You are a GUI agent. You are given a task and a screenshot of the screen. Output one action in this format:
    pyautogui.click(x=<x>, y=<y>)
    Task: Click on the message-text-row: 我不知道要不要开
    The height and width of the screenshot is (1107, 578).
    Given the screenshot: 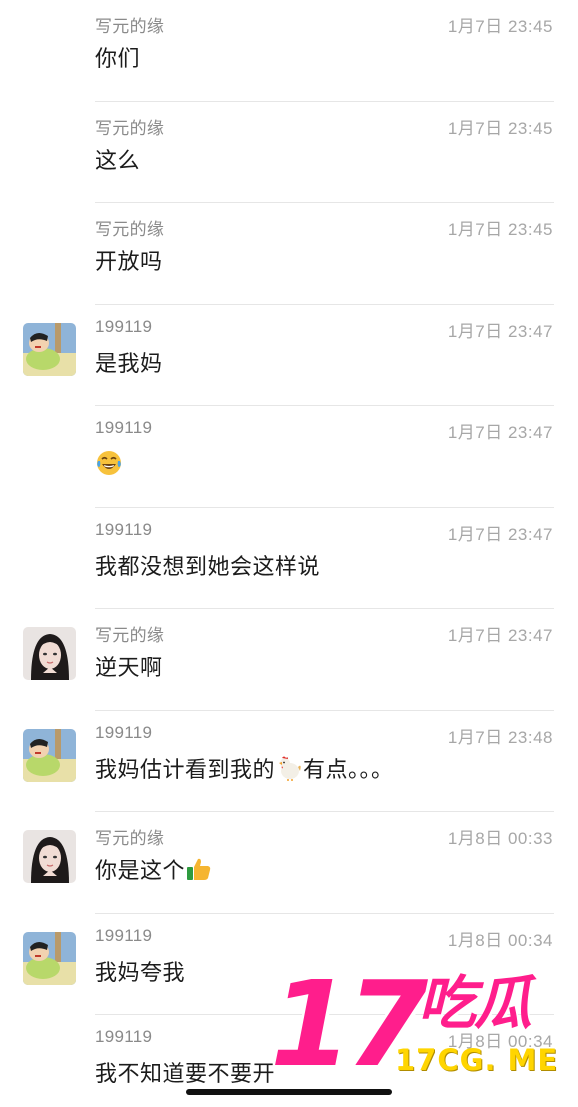 What is the action you would take?
    pyautogui.click(x=185, y=1072)
    